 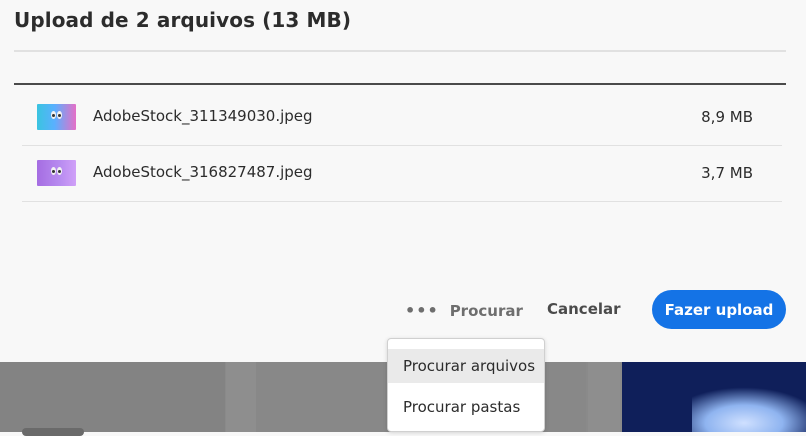 I want to click on dialog-title: Upload de 2 arquivos (13 MB), so click(x=183, y=20).